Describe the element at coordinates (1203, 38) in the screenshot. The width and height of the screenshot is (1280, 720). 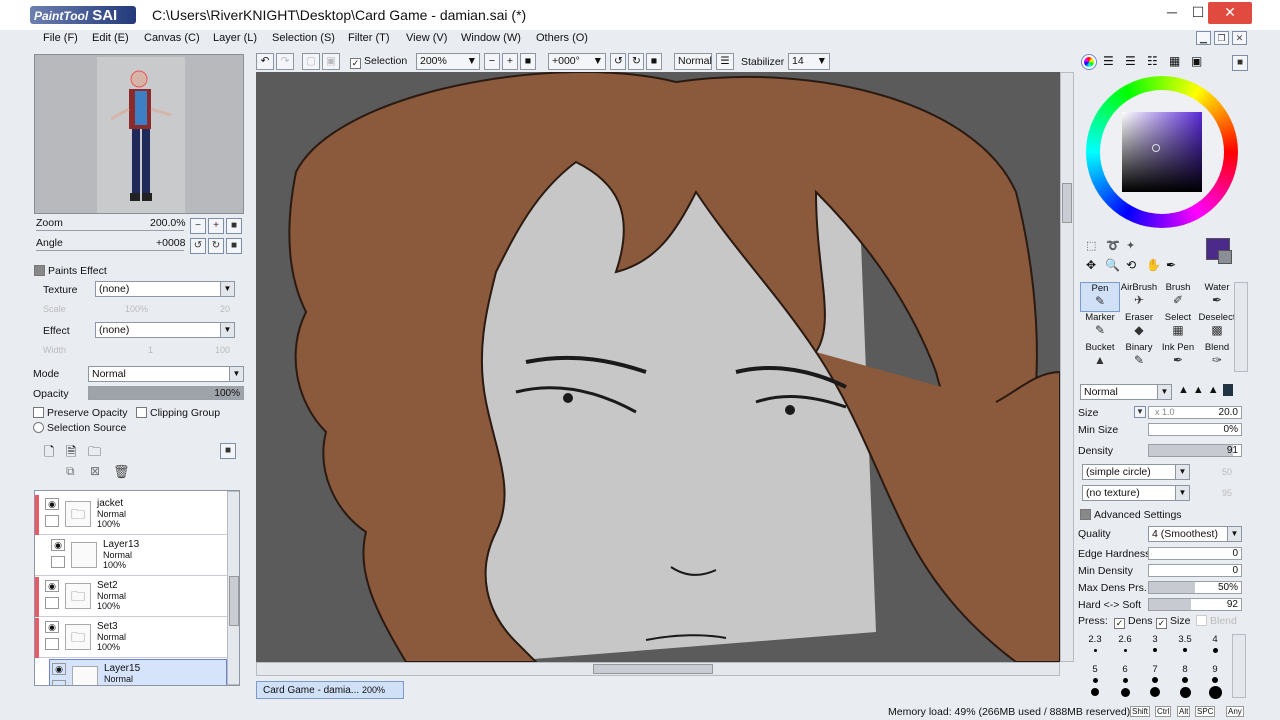
I see `mdi-minimize-icon: ▁` at that location.